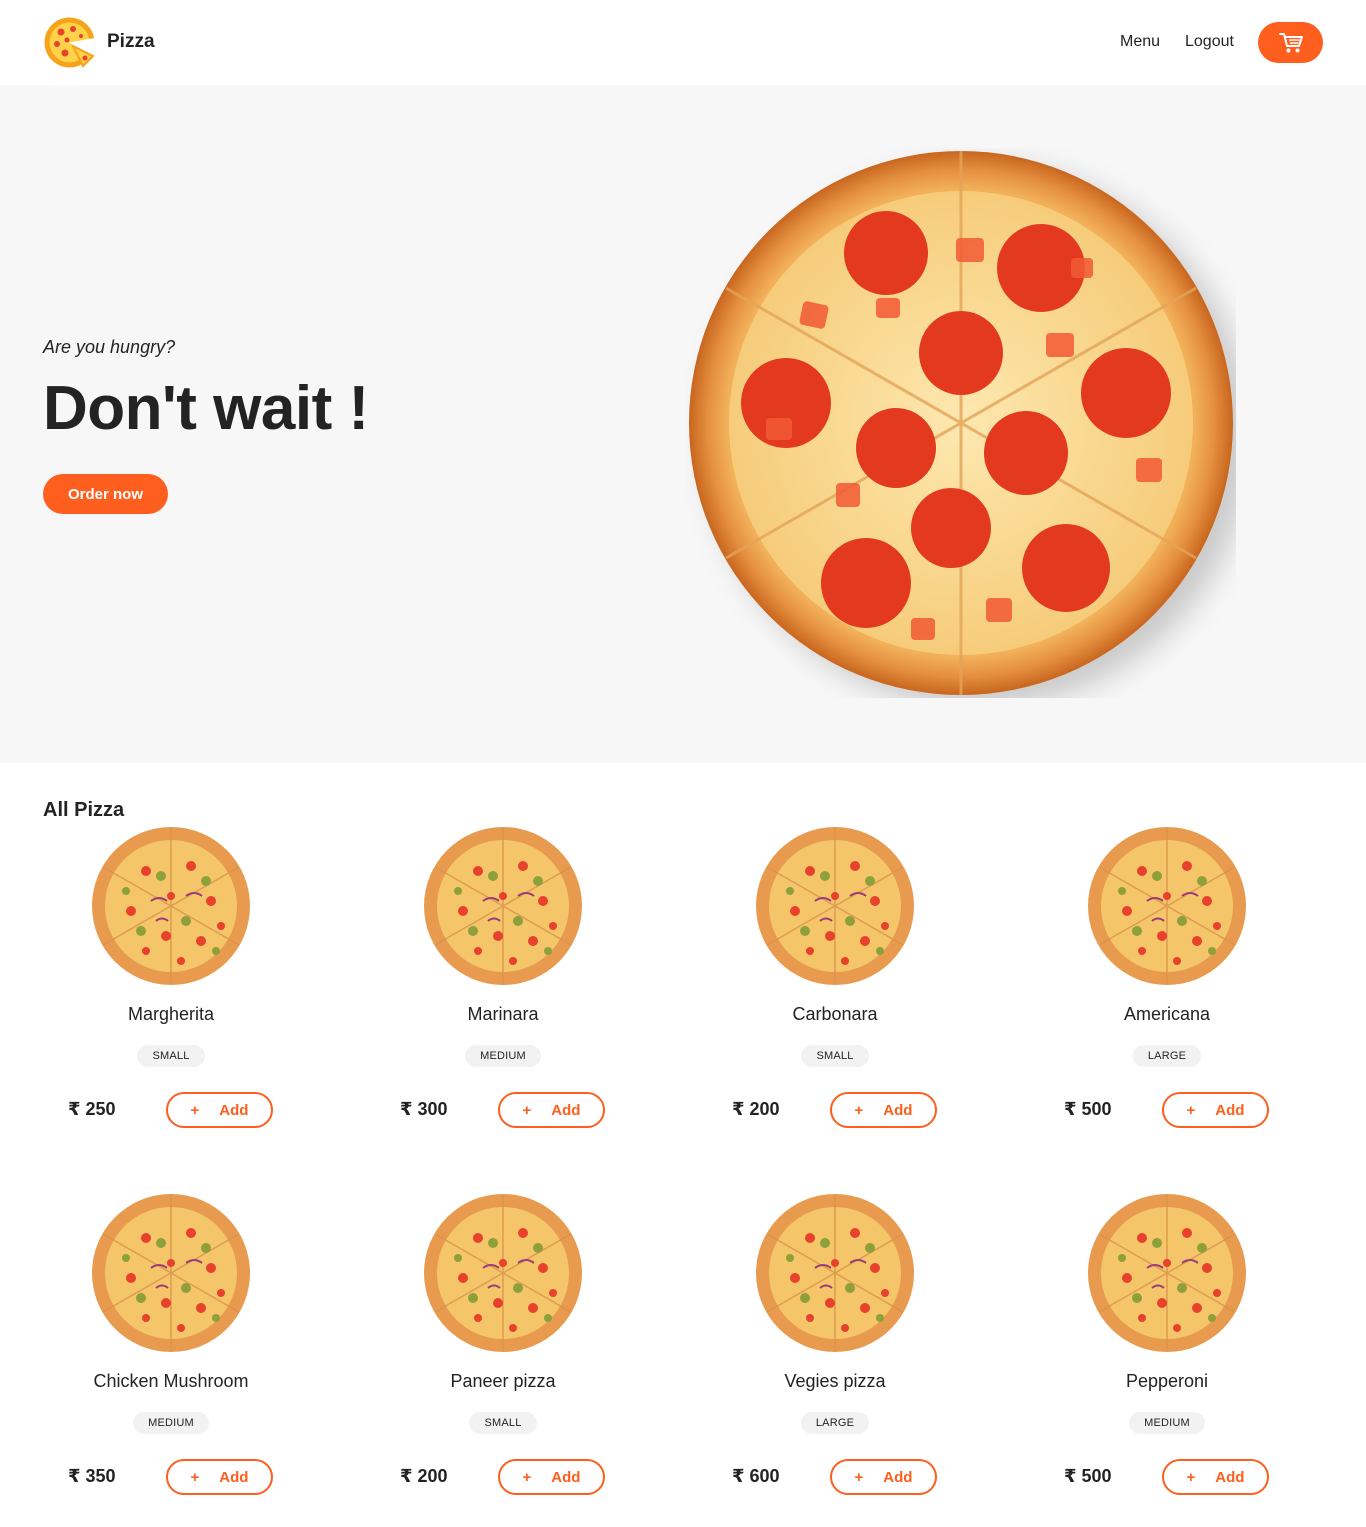 The height and width of the screenshot is (1527, 1366). Describe the element at coordinates (1167, 1014) in the screenshot. I see `pizza-name: Americana` at that location.